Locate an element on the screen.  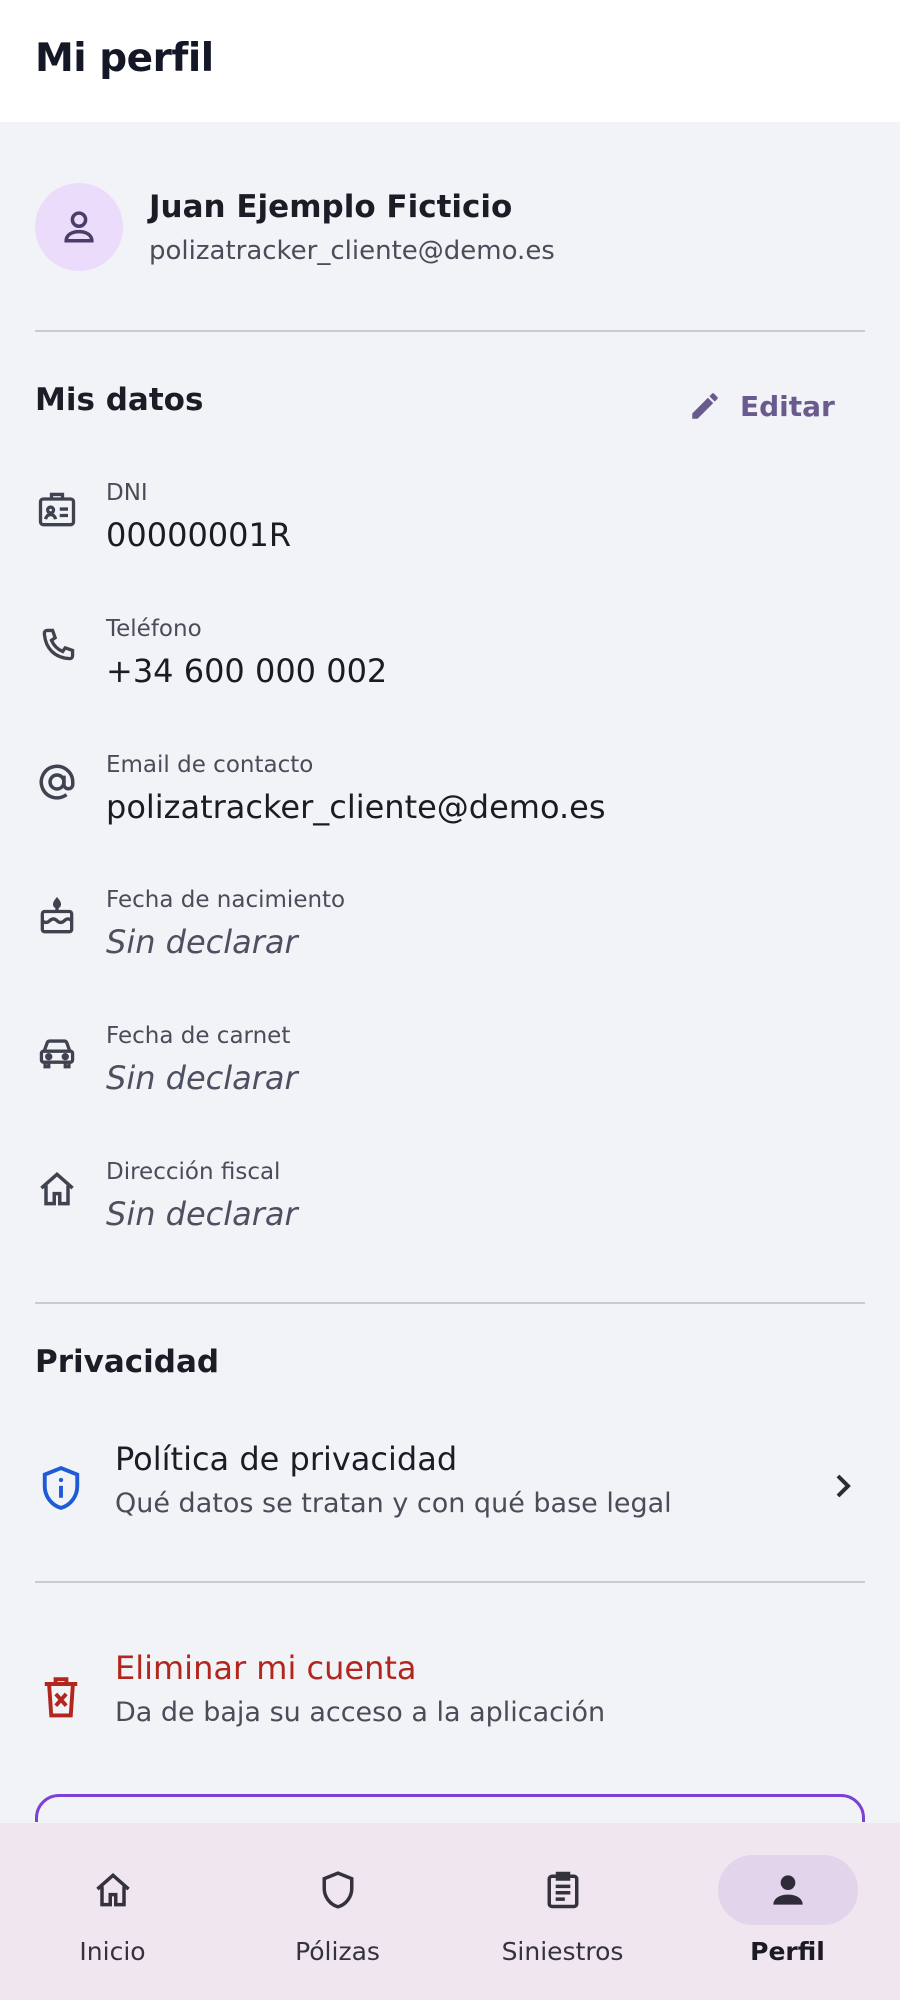
field-direccion-fiscal: Dirección fiscal Sin declarar is located at coordinates (450, 1209).